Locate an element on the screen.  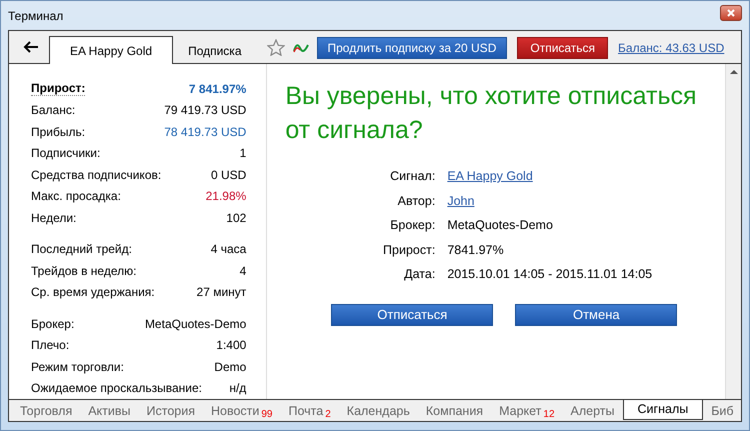
stat-label: Средства подписчиков: is located at coordinates (96, 175).